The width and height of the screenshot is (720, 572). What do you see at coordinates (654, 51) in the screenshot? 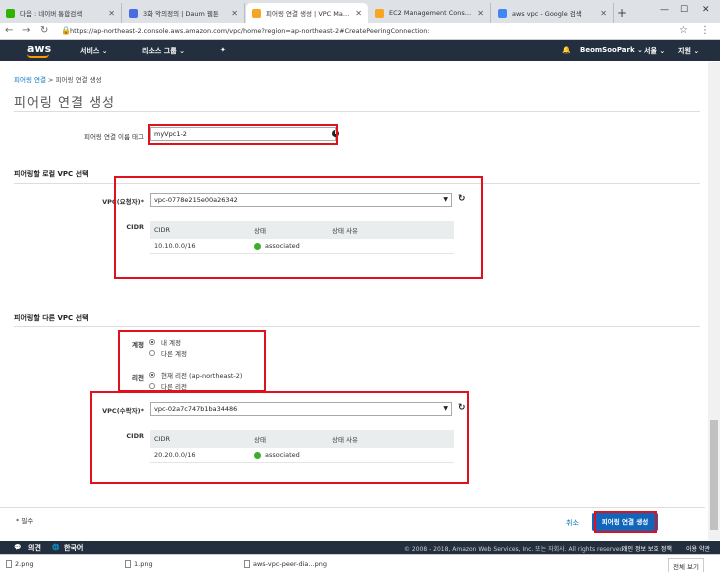
I see `region-menu: 서울 ⌄` at bounding box center [654, 51].